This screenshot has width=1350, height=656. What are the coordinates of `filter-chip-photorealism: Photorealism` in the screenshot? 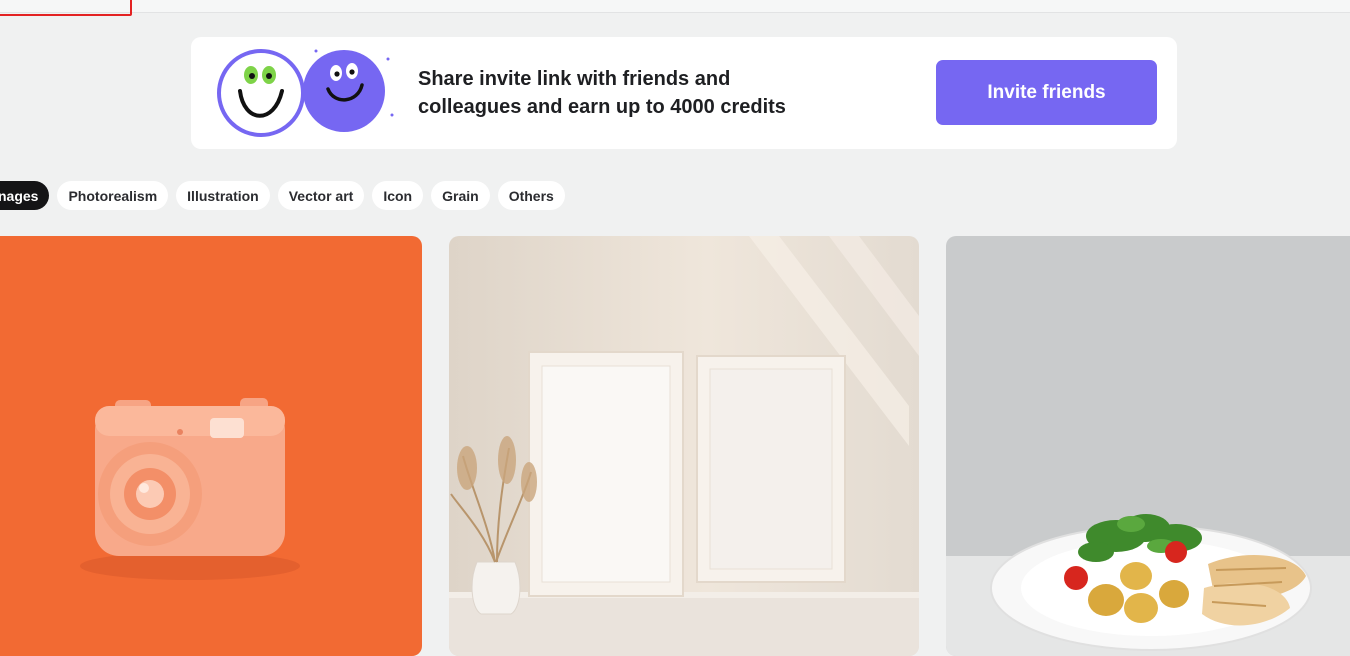 It's located at (113, 195).